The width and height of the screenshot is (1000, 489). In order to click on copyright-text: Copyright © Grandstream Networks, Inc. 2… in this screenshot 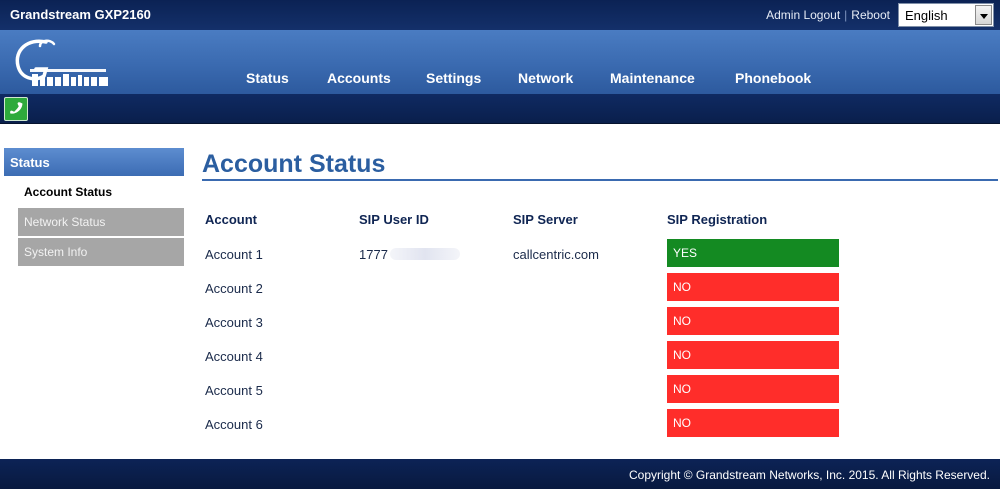, I will do `click(809, 475)`.